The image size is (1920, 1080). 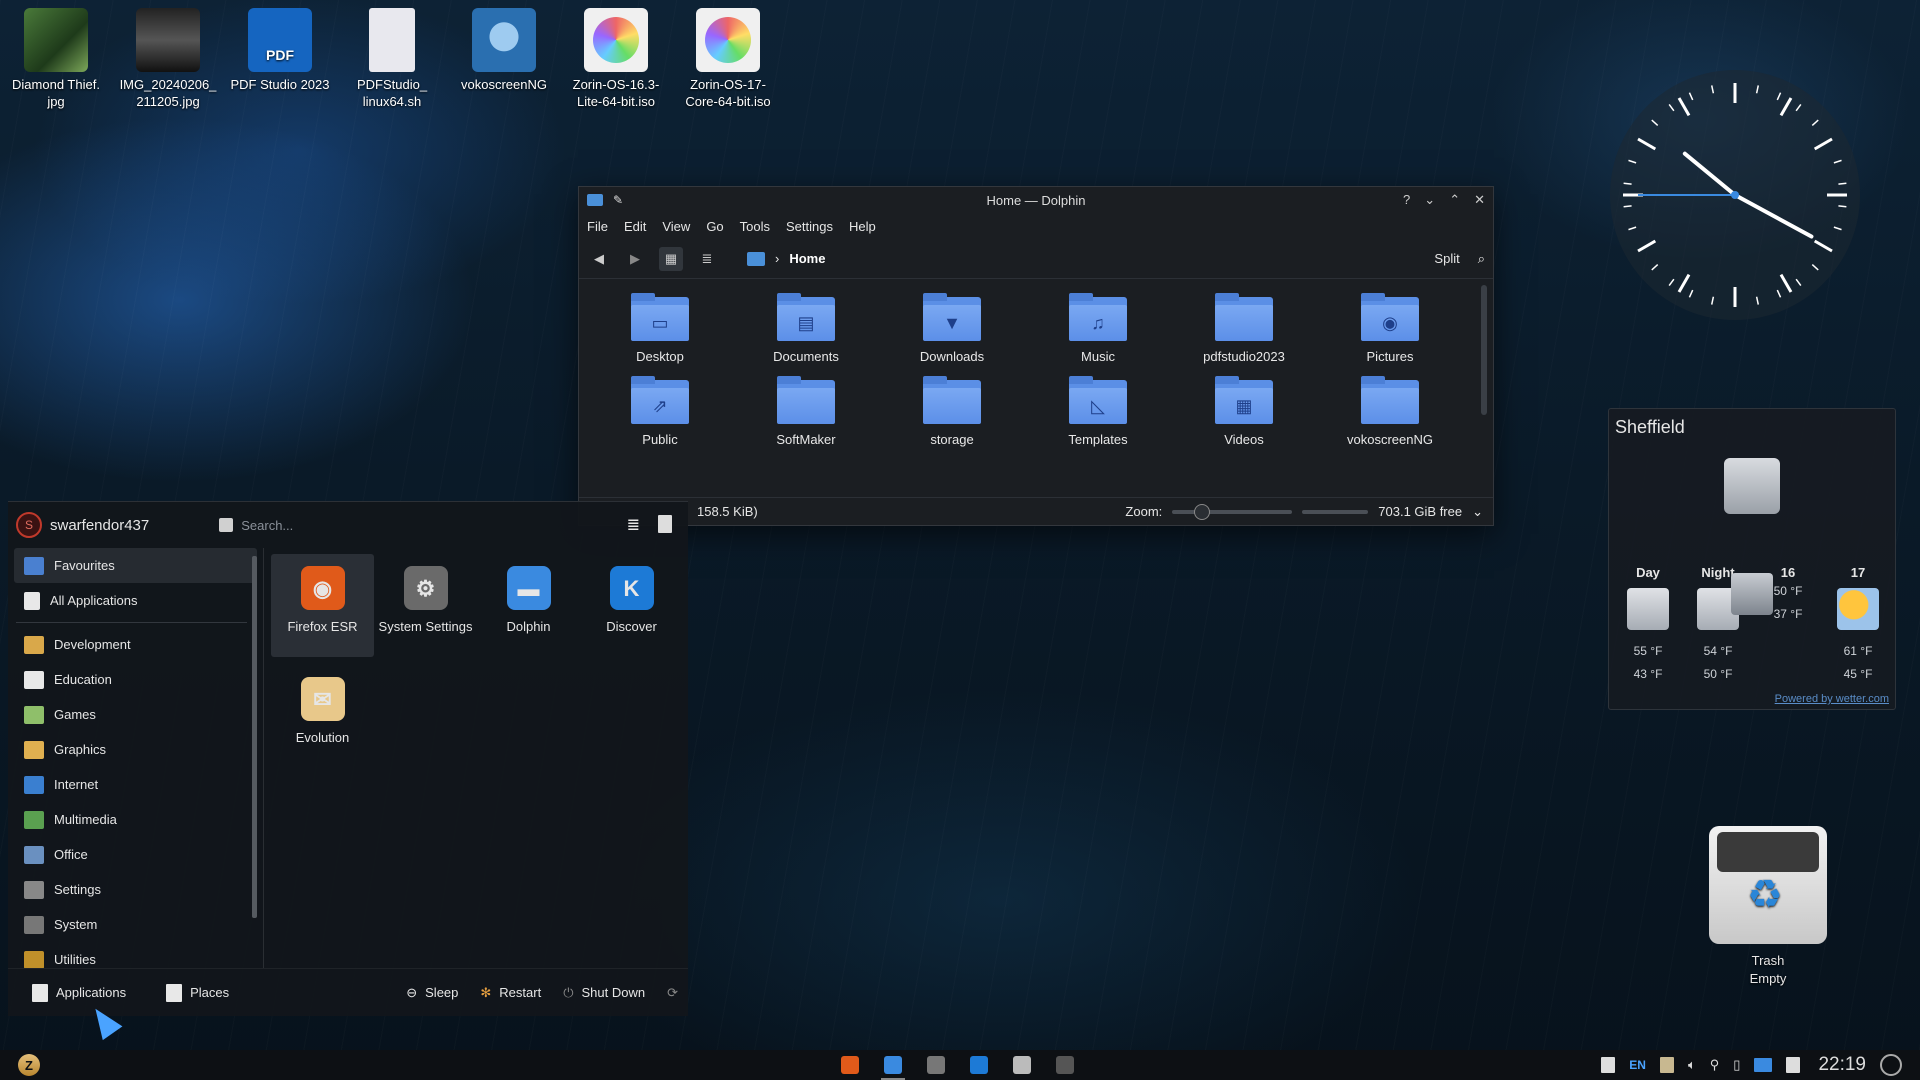 I want to click on volume-icon: 🔈︎, so click(x=1692, y=1065).